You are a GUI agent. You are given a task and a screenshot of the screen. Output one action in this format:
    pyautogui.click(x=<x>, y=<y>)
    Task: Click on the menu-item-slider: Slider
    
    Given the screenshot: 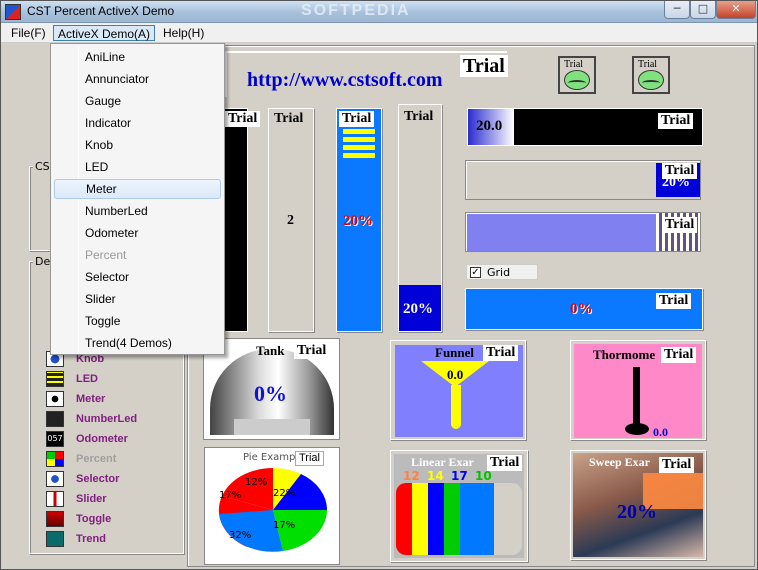 What is the action you would take?
    pyautogui.click(x=137, y=299)
    